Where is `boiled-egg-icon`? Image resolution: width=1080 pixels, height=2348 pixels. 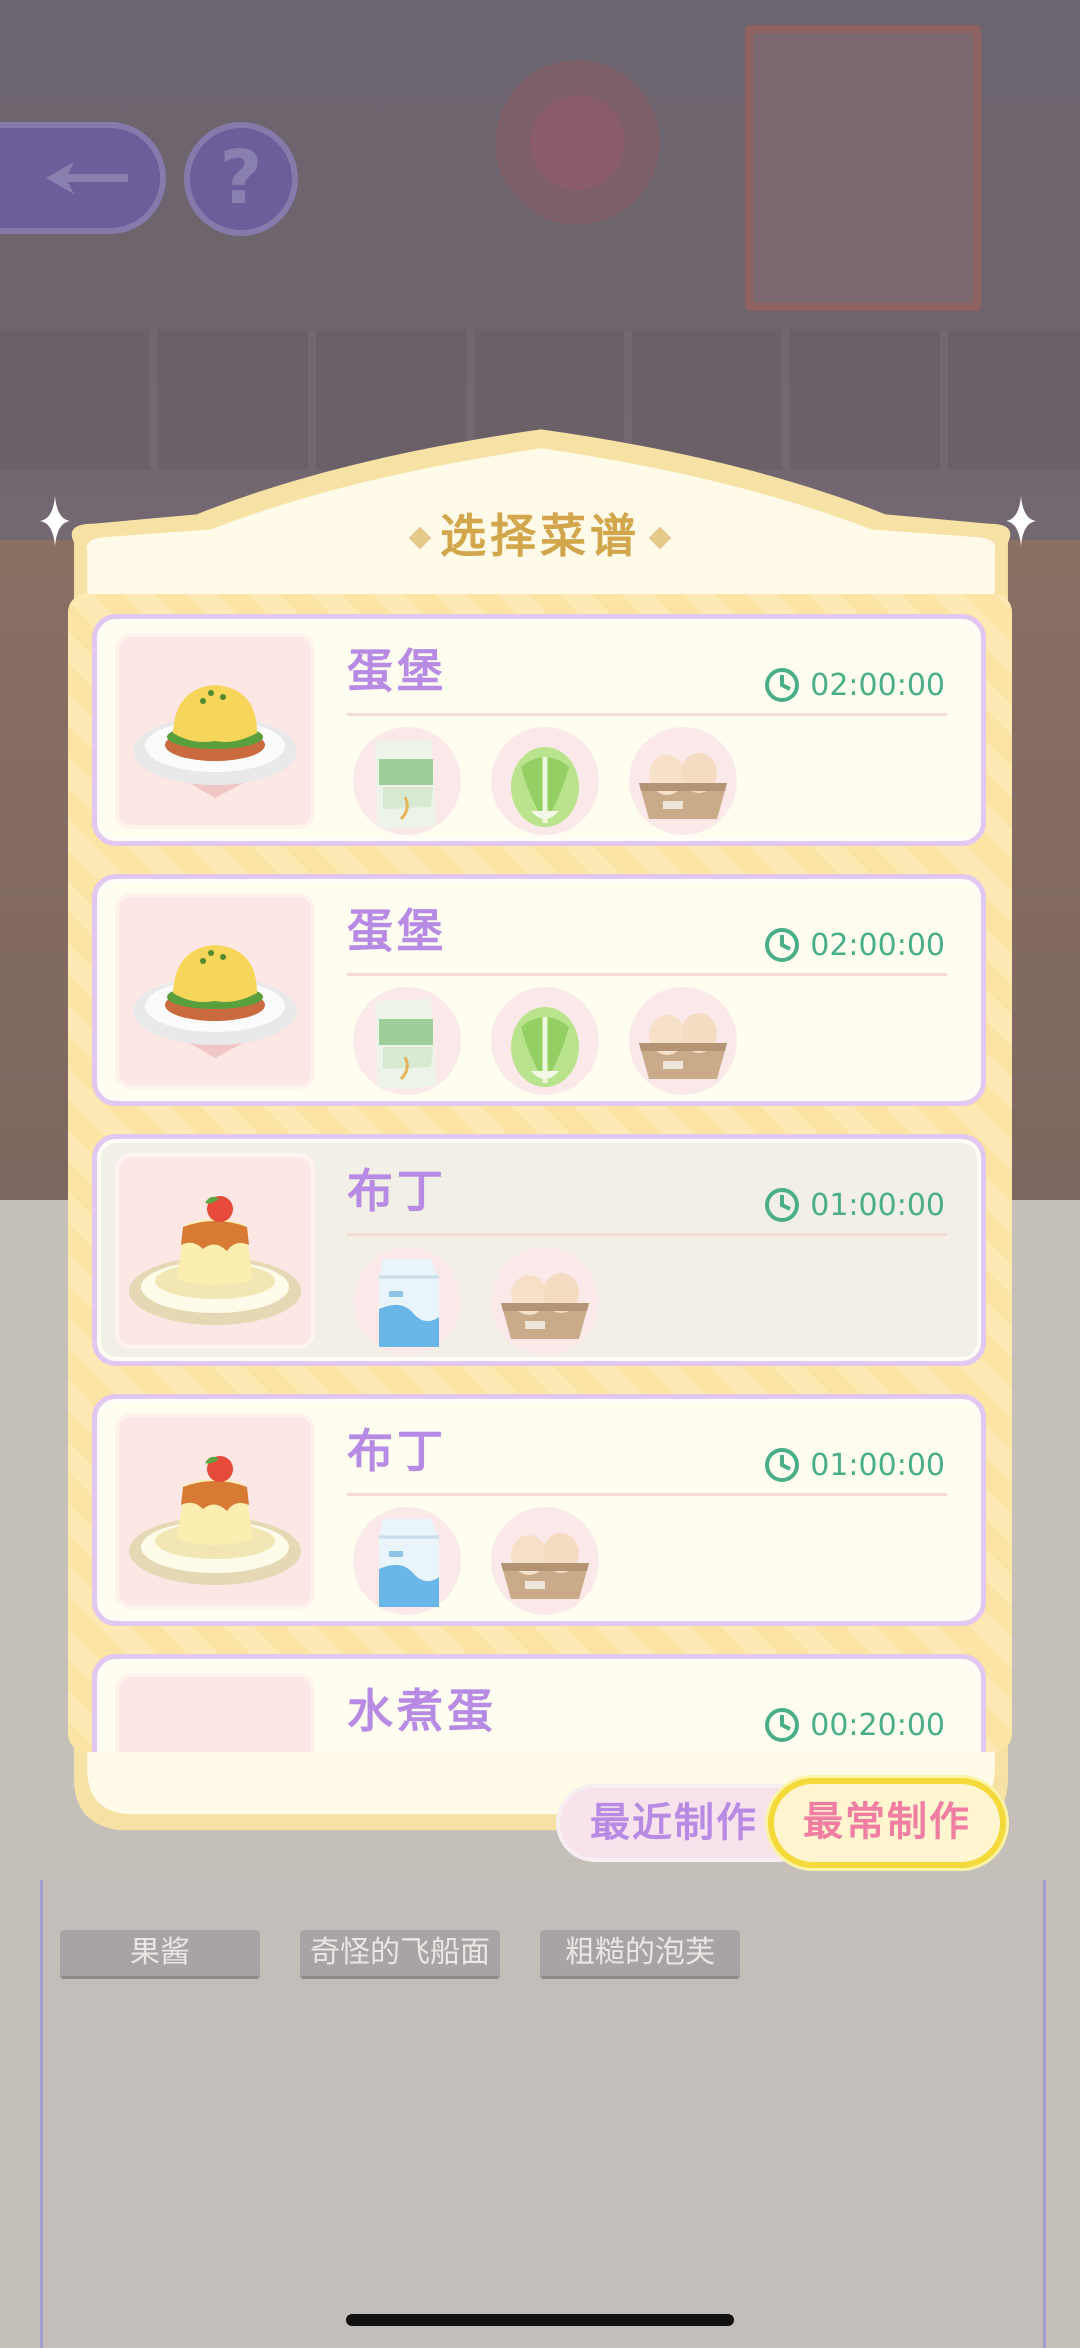
boiled-egg-icon is located at coordinates (215, 1712).